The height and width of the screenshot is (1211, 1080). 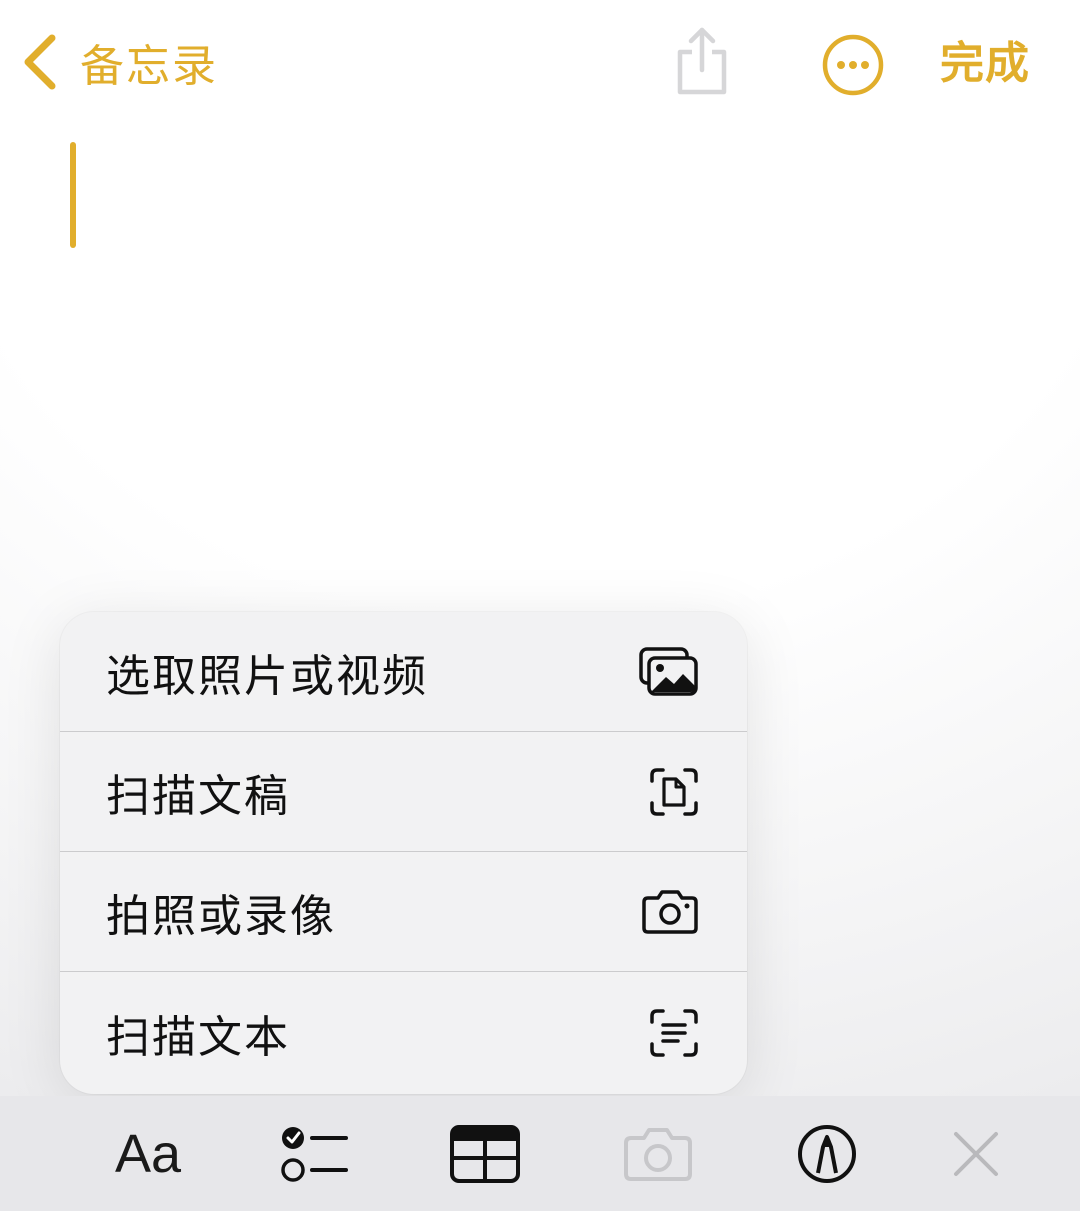 I want to click on markup-button, so click(x=827, y=1153).